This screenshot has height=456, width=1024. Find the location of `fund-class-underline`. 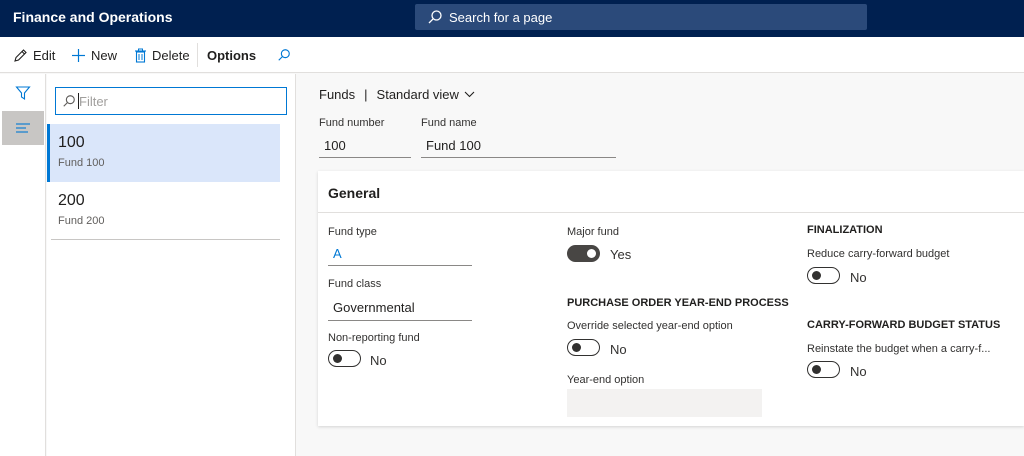

fund-class-underline is located at coordinates (400, 320).